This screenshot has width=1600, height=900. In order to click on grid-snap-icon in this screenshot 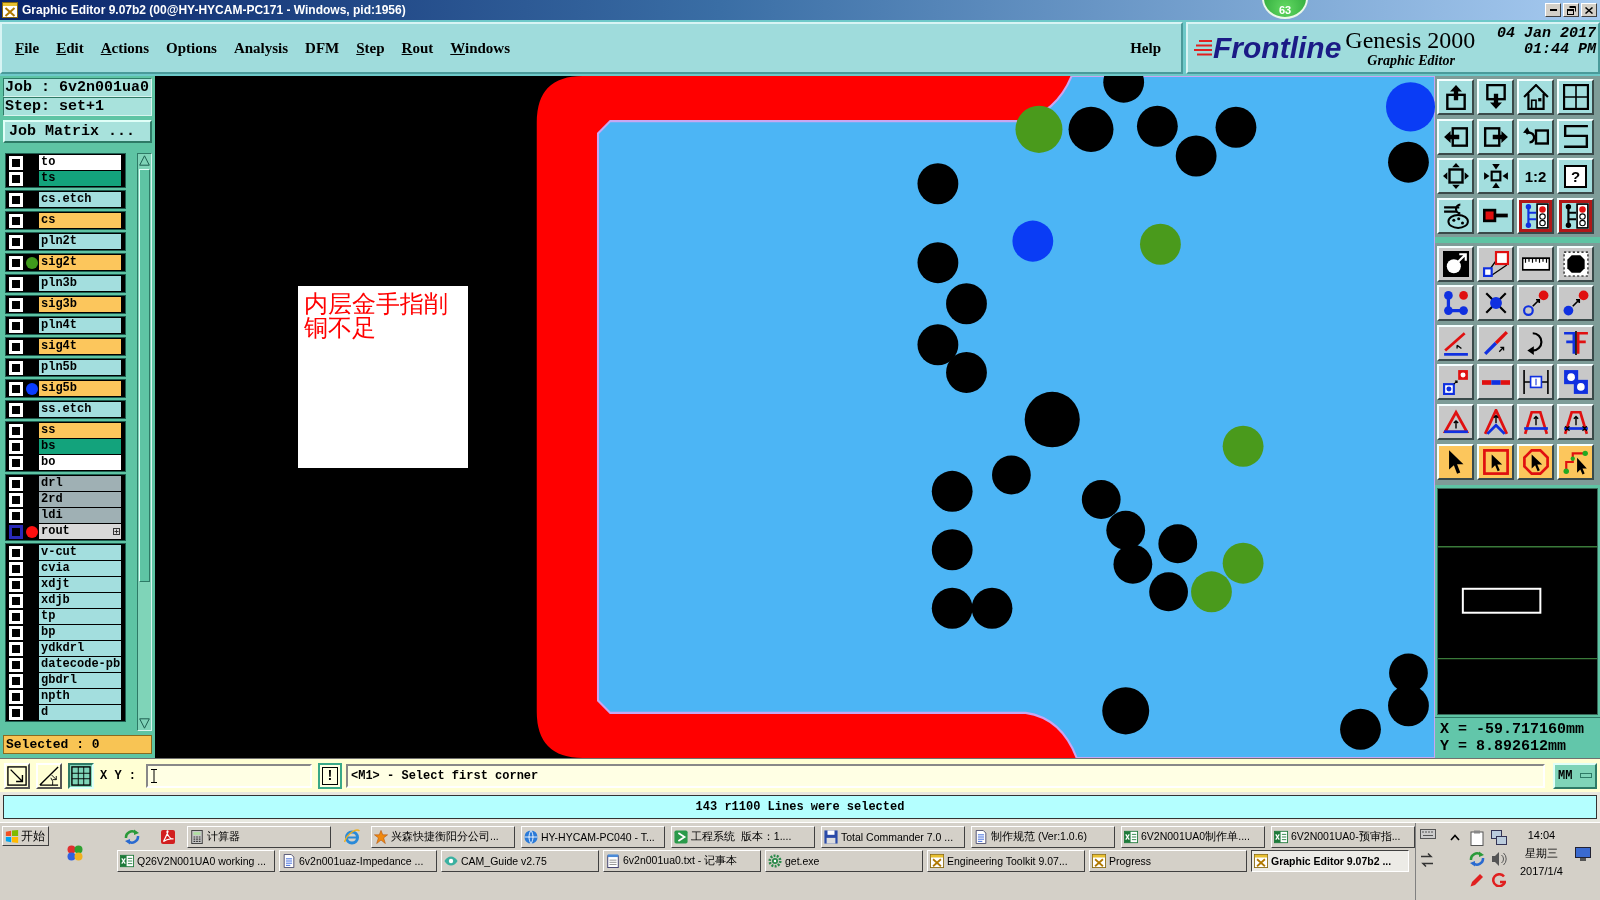, I will do `click(81, 775)`.